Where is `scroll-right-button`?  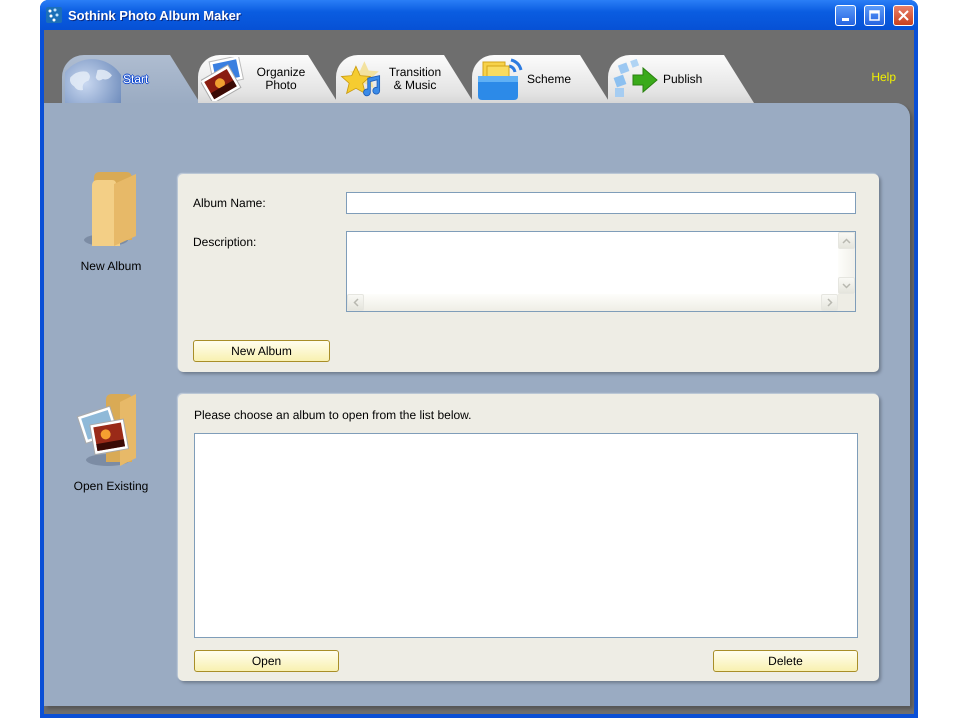 scroll-right-button is located at coordinates (829, 302).